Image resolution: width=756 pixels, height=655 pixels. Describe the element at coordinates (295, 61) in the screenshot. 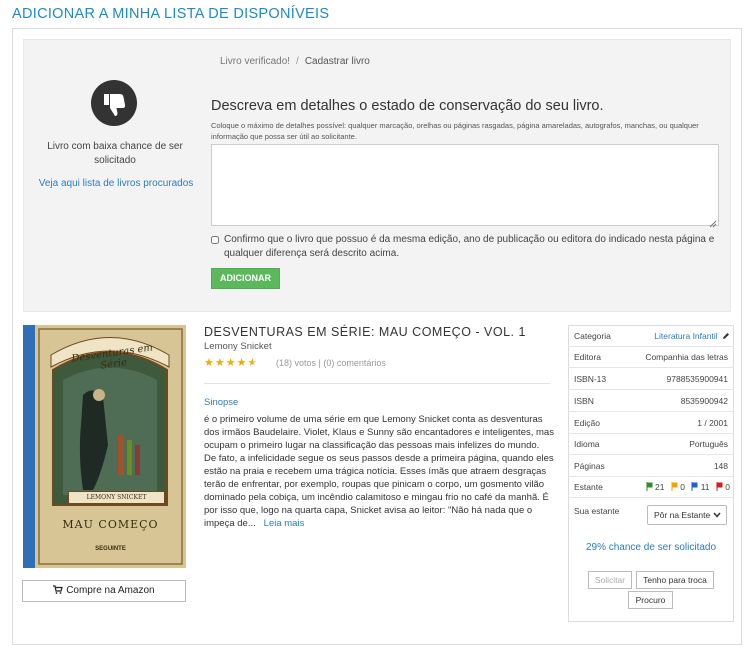

I see `breadcrumb: Livro verificado! / Cadastrar livro` at that location.